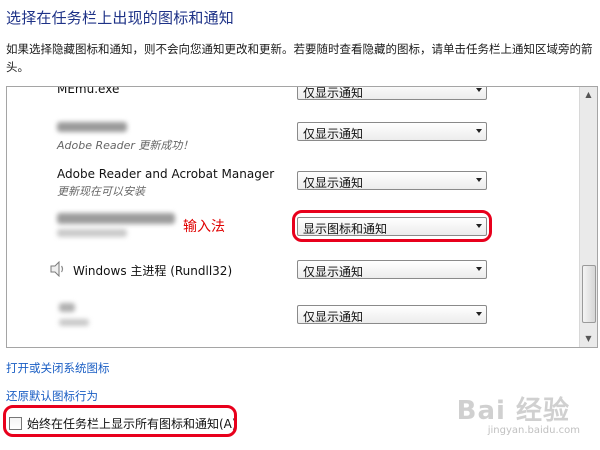  What do you see at coordinates (589, 294) in the screenshot?
I see `scrollbar-thumb` at bounding box center [589, 294].